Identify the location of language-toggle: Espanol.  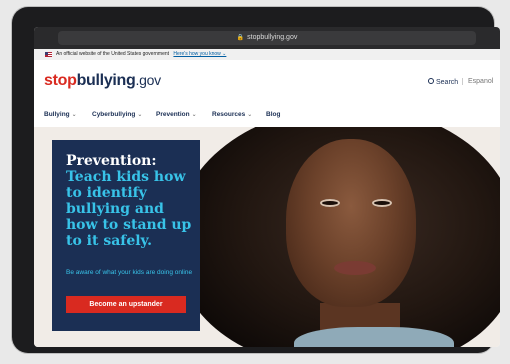
(477, 81).